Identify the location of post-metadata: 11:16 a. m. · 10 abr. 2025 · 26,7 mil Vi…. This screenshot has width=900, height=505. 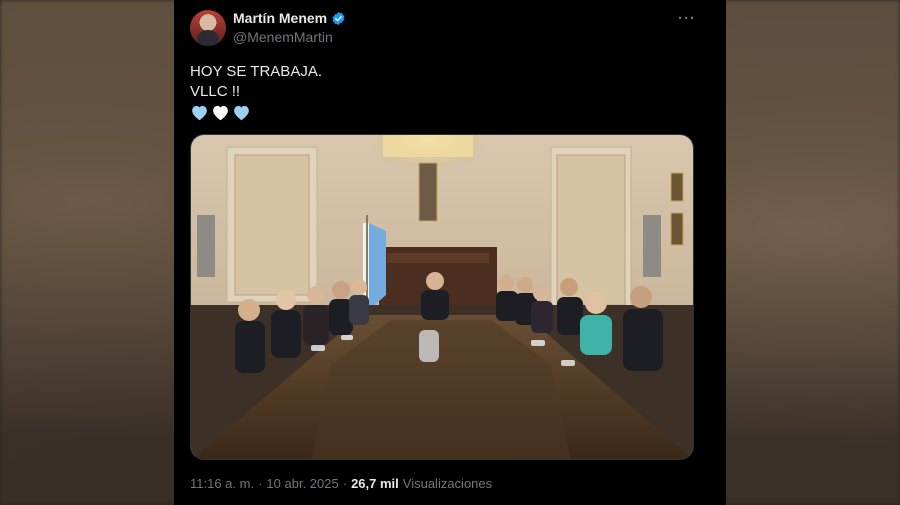
(341, 483).